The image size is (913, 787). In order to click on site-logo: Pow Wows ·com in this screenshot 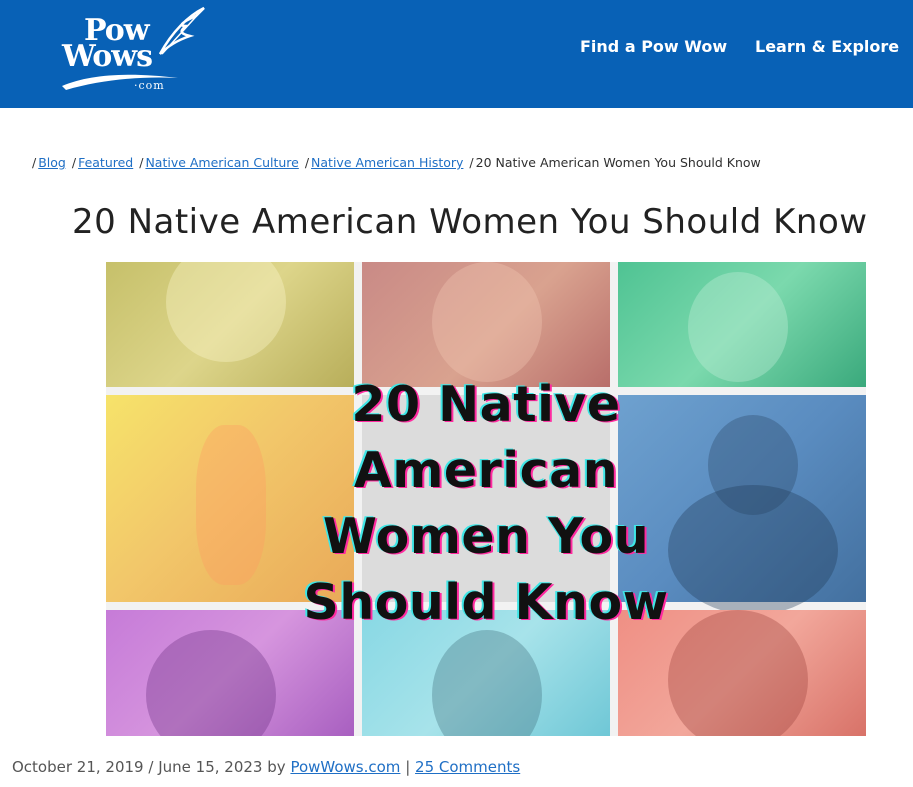, I will do `click(133, 51)`.